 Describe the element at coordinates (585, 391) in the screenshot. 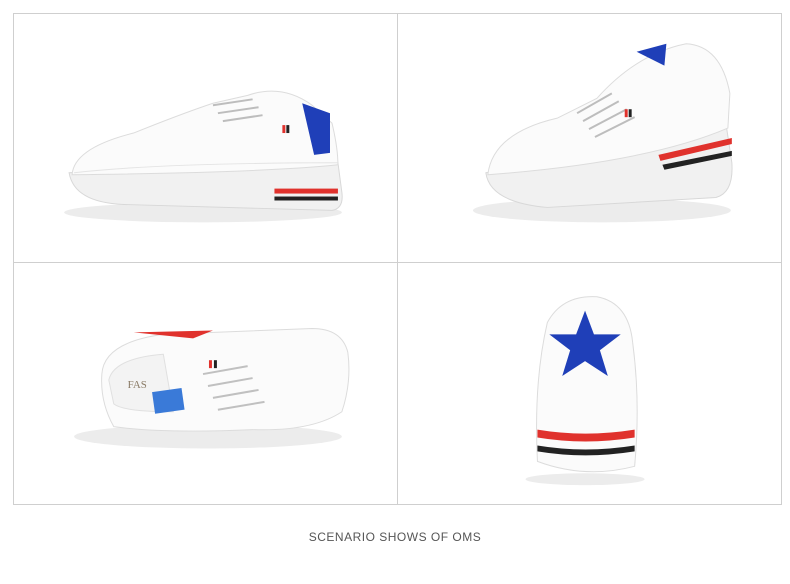

I see `sneaker-heel-illustration` at that location.